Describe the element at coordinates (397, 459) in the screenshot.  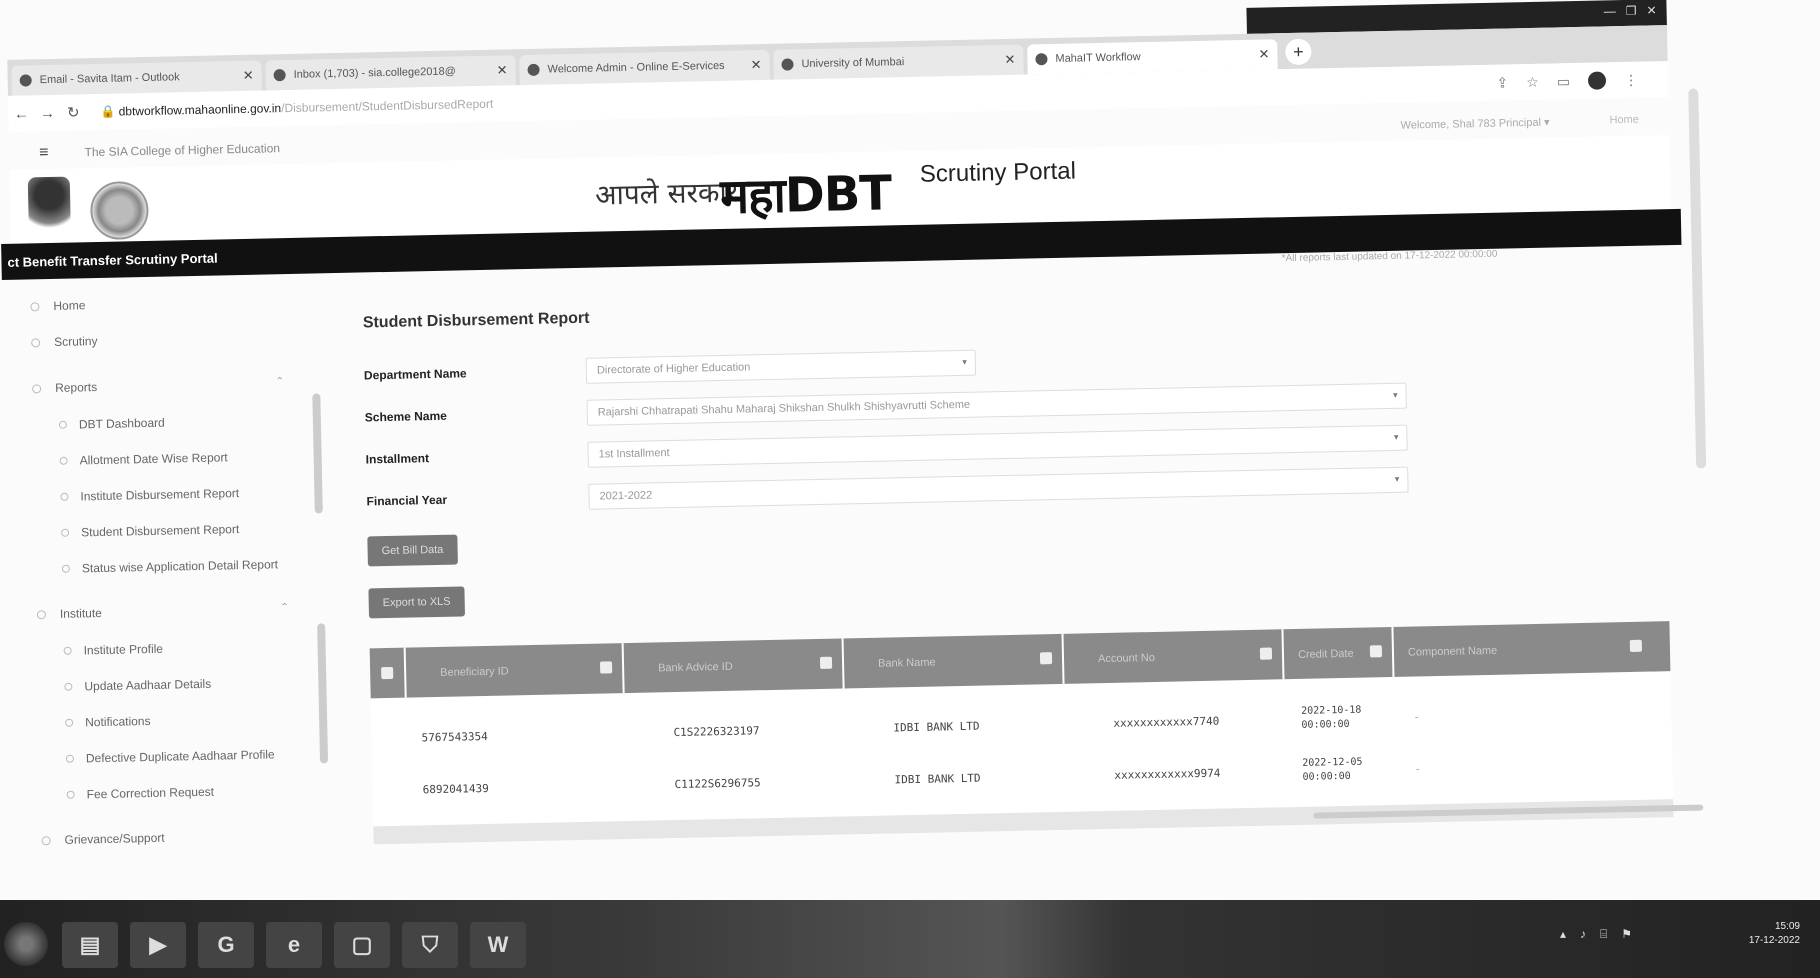
I see `installment-label: Installment` at that location.